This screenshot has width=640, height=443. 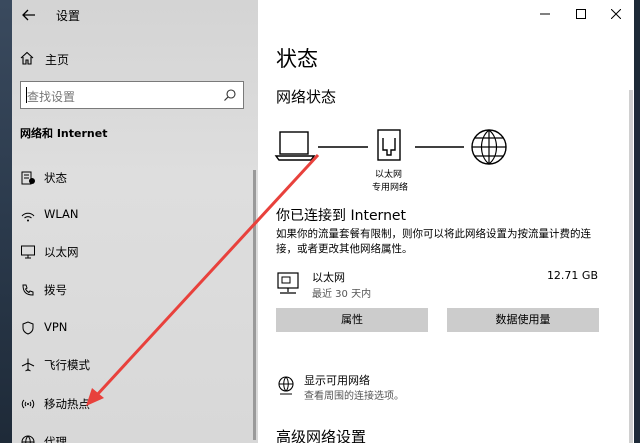 I want to click on close-button, so click(x=616, y=15).